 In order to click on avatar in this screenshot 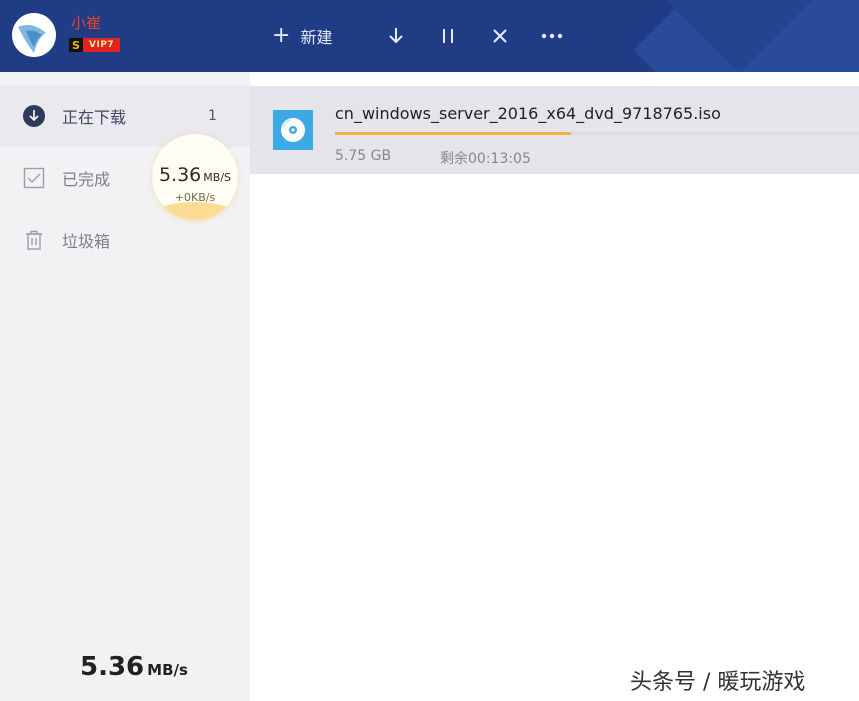, I will do `click(34, 35)`.